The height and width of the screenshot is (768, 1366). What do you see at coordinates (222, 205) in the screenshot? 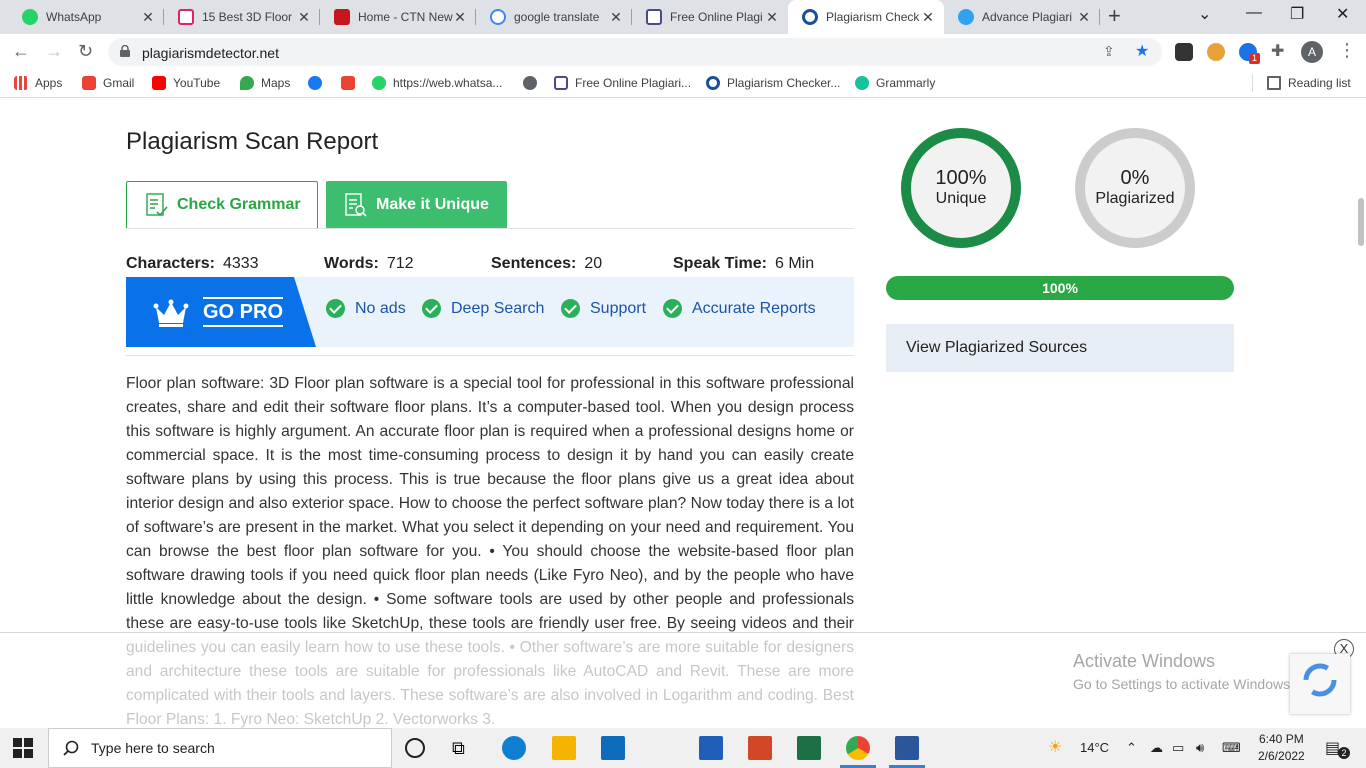
I see `check-grammar-button: Check Grammar` at bounding box center [222, 205].